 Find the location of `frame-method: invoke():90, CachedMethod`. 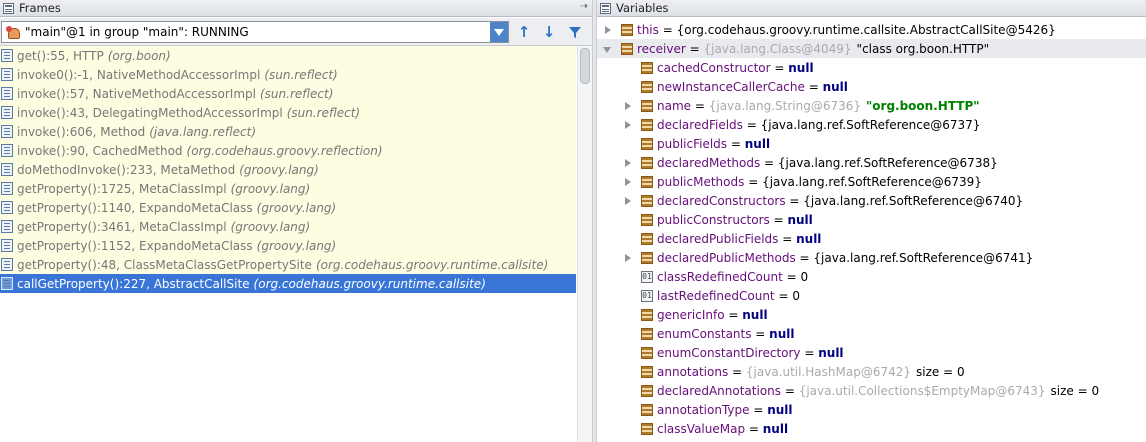

frame-method: invoke():90, CachedMethod is located at coordinates (100, 150).